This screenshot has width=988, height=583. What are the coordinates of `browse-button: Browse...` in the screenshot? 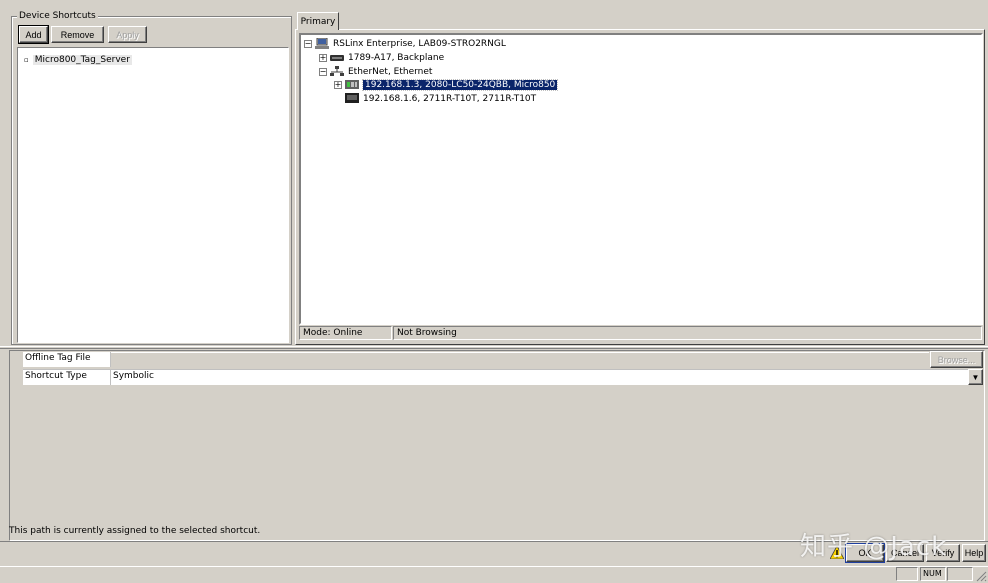 It's located at (956, 359).